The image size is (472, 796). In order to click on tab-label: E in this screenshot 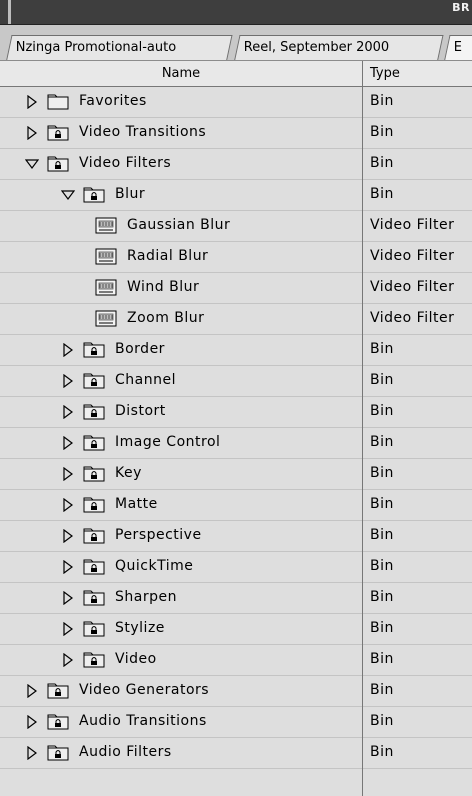, I will do `click(457, 47)`.